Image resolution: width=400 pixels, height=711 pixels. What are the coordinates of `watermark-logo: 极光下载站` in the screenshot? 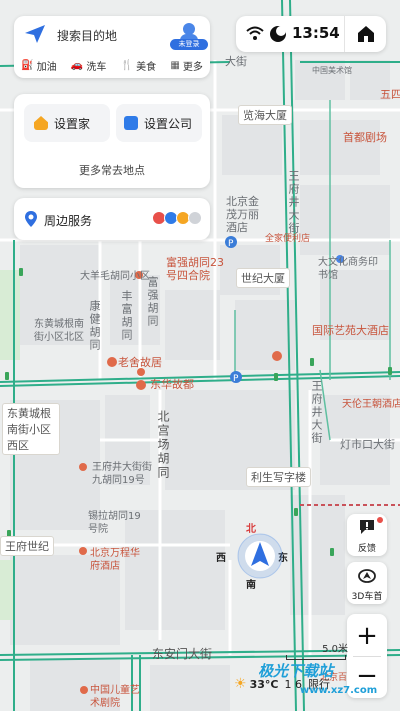 It's located at (296, 671).